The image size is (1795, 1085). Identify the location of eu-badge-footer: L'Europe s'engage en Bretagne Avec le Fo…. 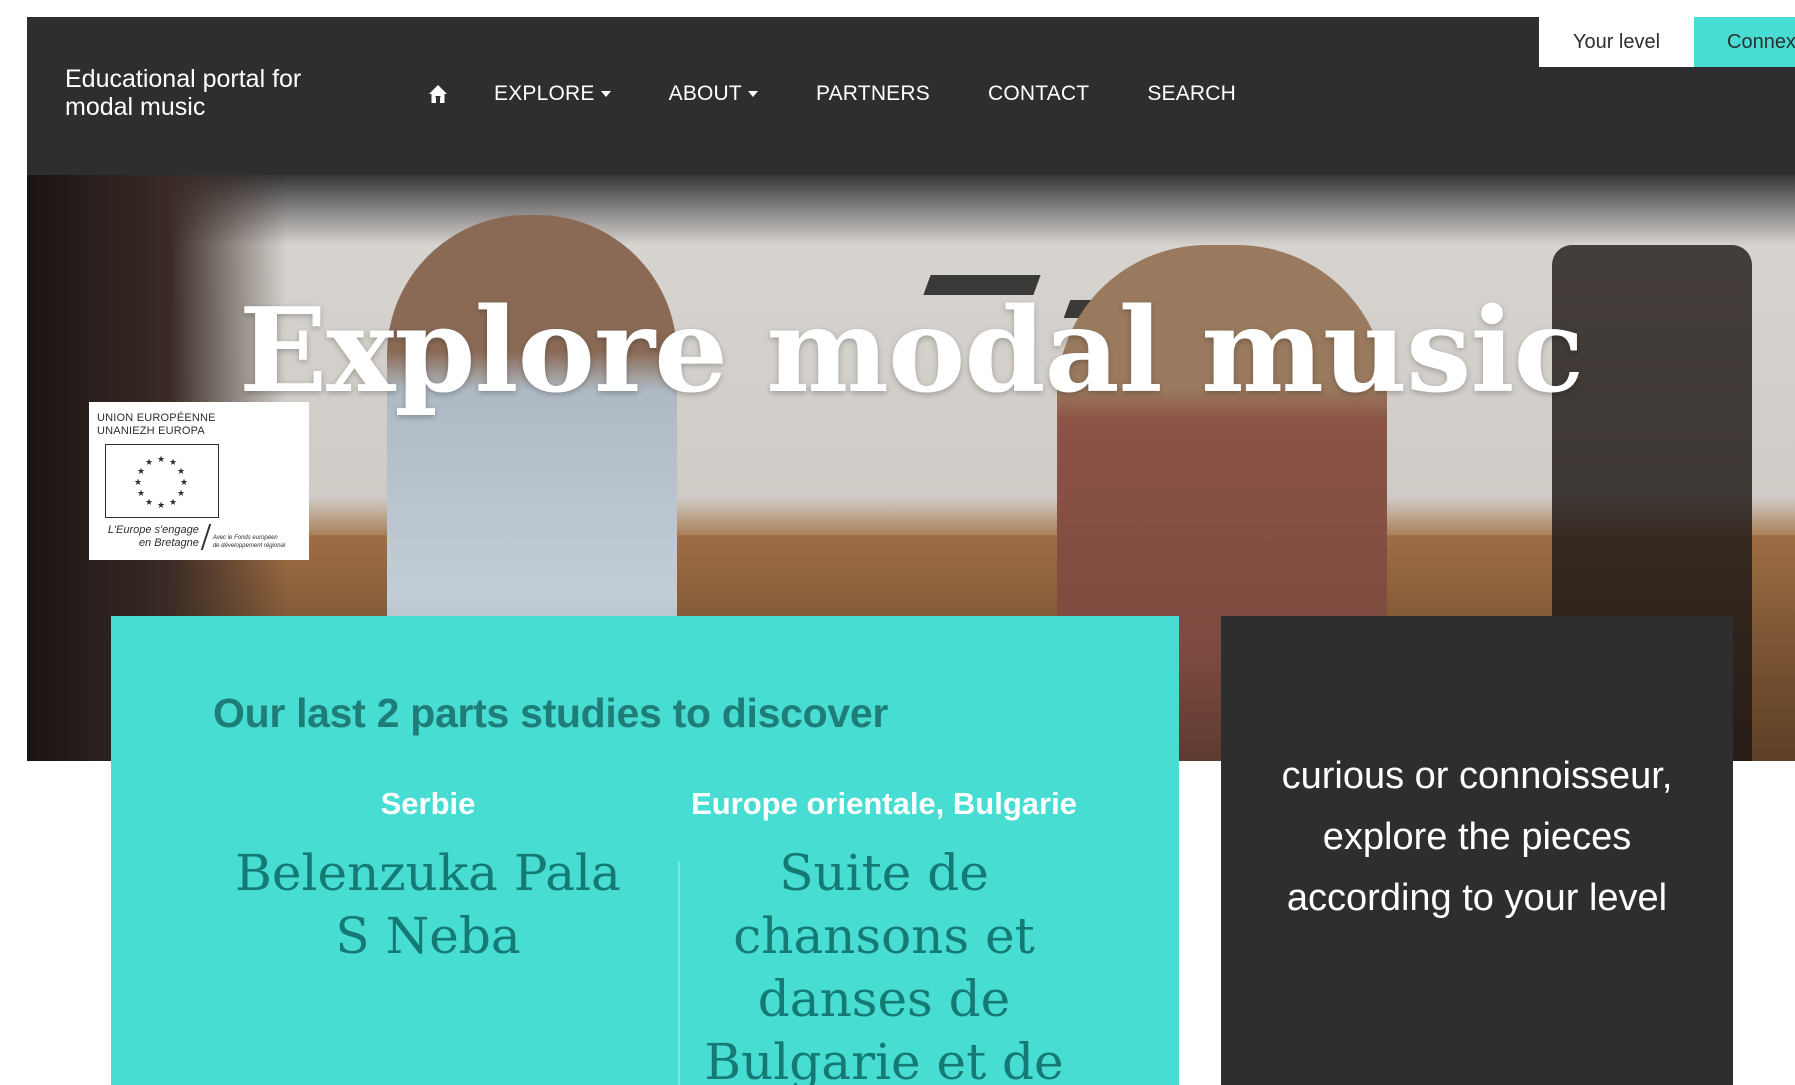
(199, 537).